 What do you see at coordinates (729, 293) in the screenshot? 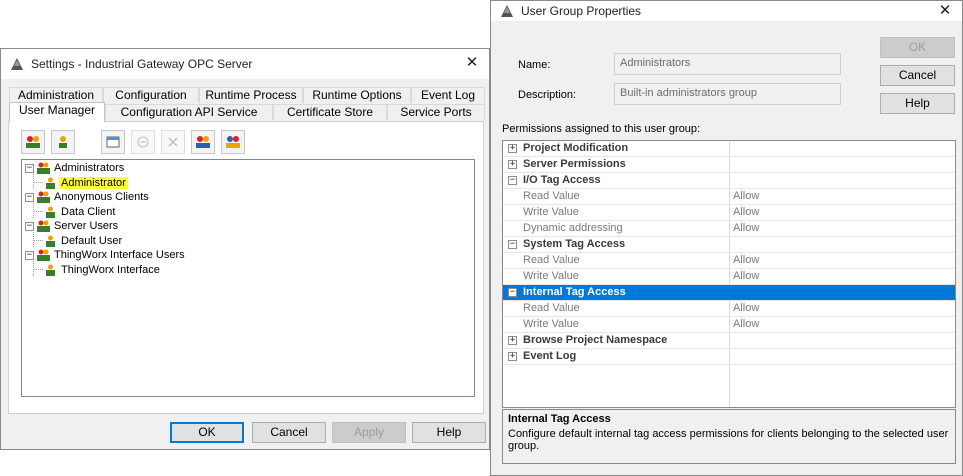
I see `category-internal-tag-access: − Internal Tag Access` at bounding box center [729, 293].